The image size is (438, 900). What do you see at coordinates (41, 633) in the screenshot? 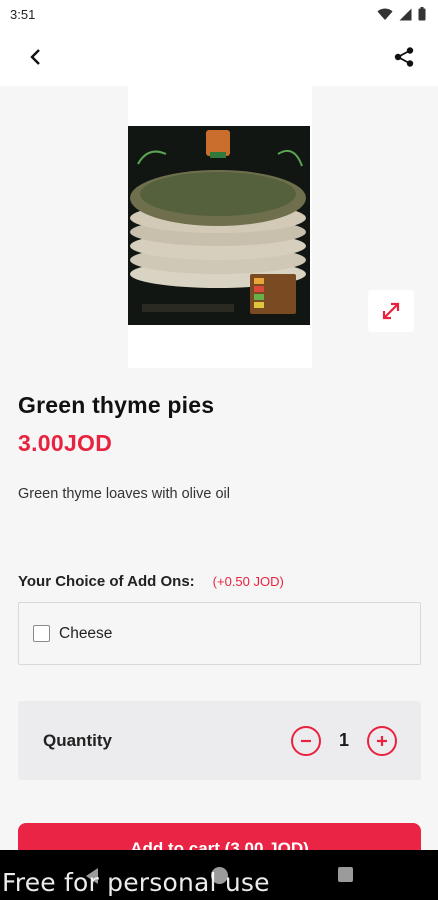
I see `cheese-checkbox` at bounding box center [41, 633].